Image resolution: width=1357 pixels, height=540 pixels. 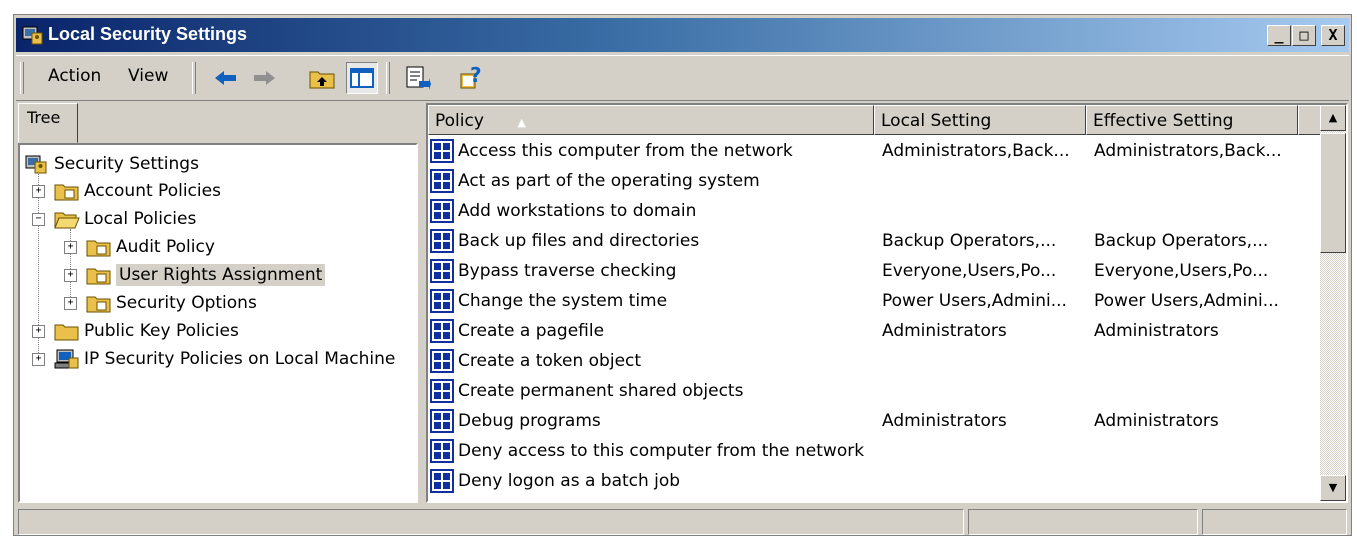 I want to click on policy-cell: Create a pagefile, so click(x=517, y=331).